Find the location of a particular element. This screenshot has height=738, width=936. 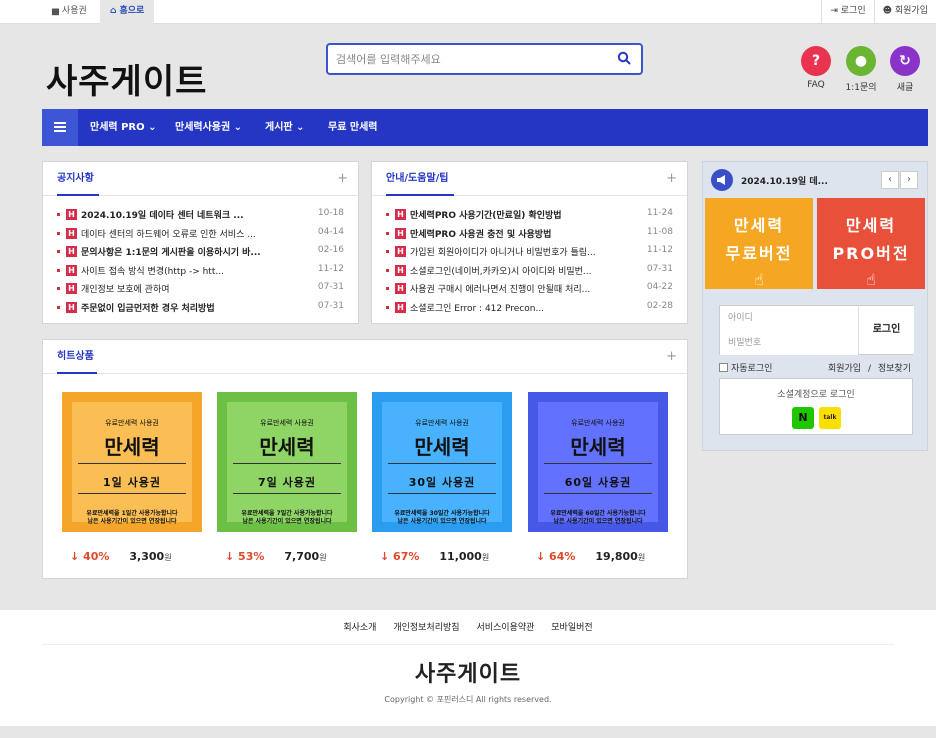

product-desc-line2: 남은 사용기간이 있으면 연장됩니다 is located at coordinates (598, 521).